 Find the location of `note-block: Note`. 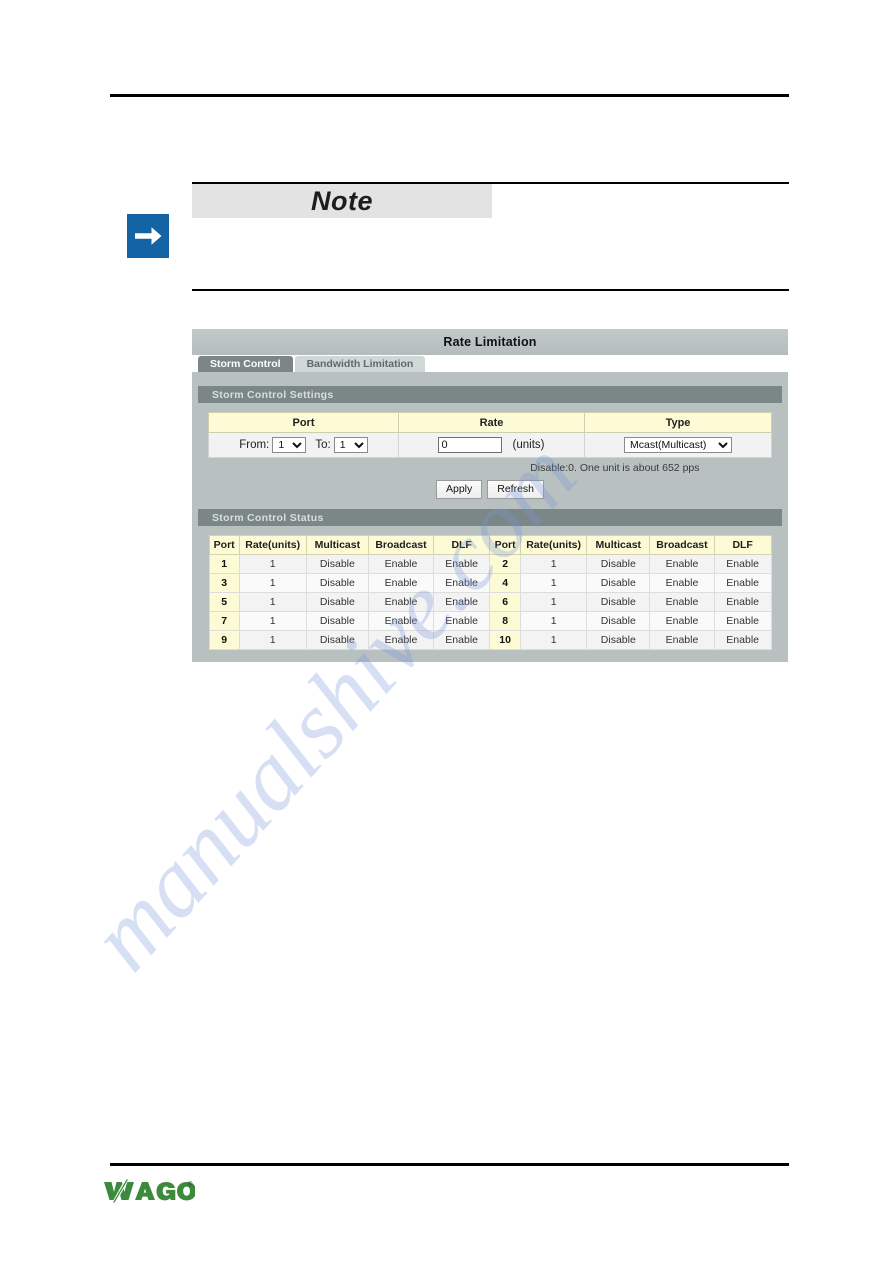

note-block: Note is located at coordinates (490, 236).